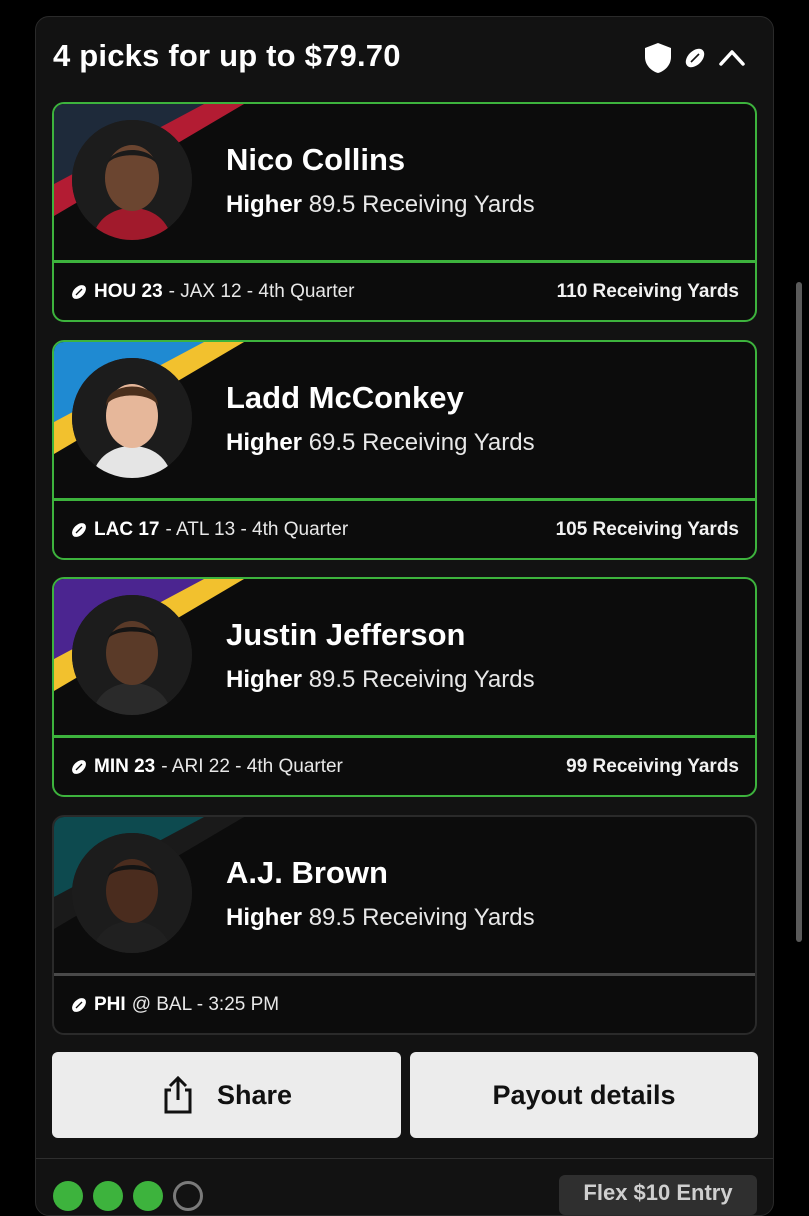  I want to click on player-name: Justin Jefferson, so click(346, 634).